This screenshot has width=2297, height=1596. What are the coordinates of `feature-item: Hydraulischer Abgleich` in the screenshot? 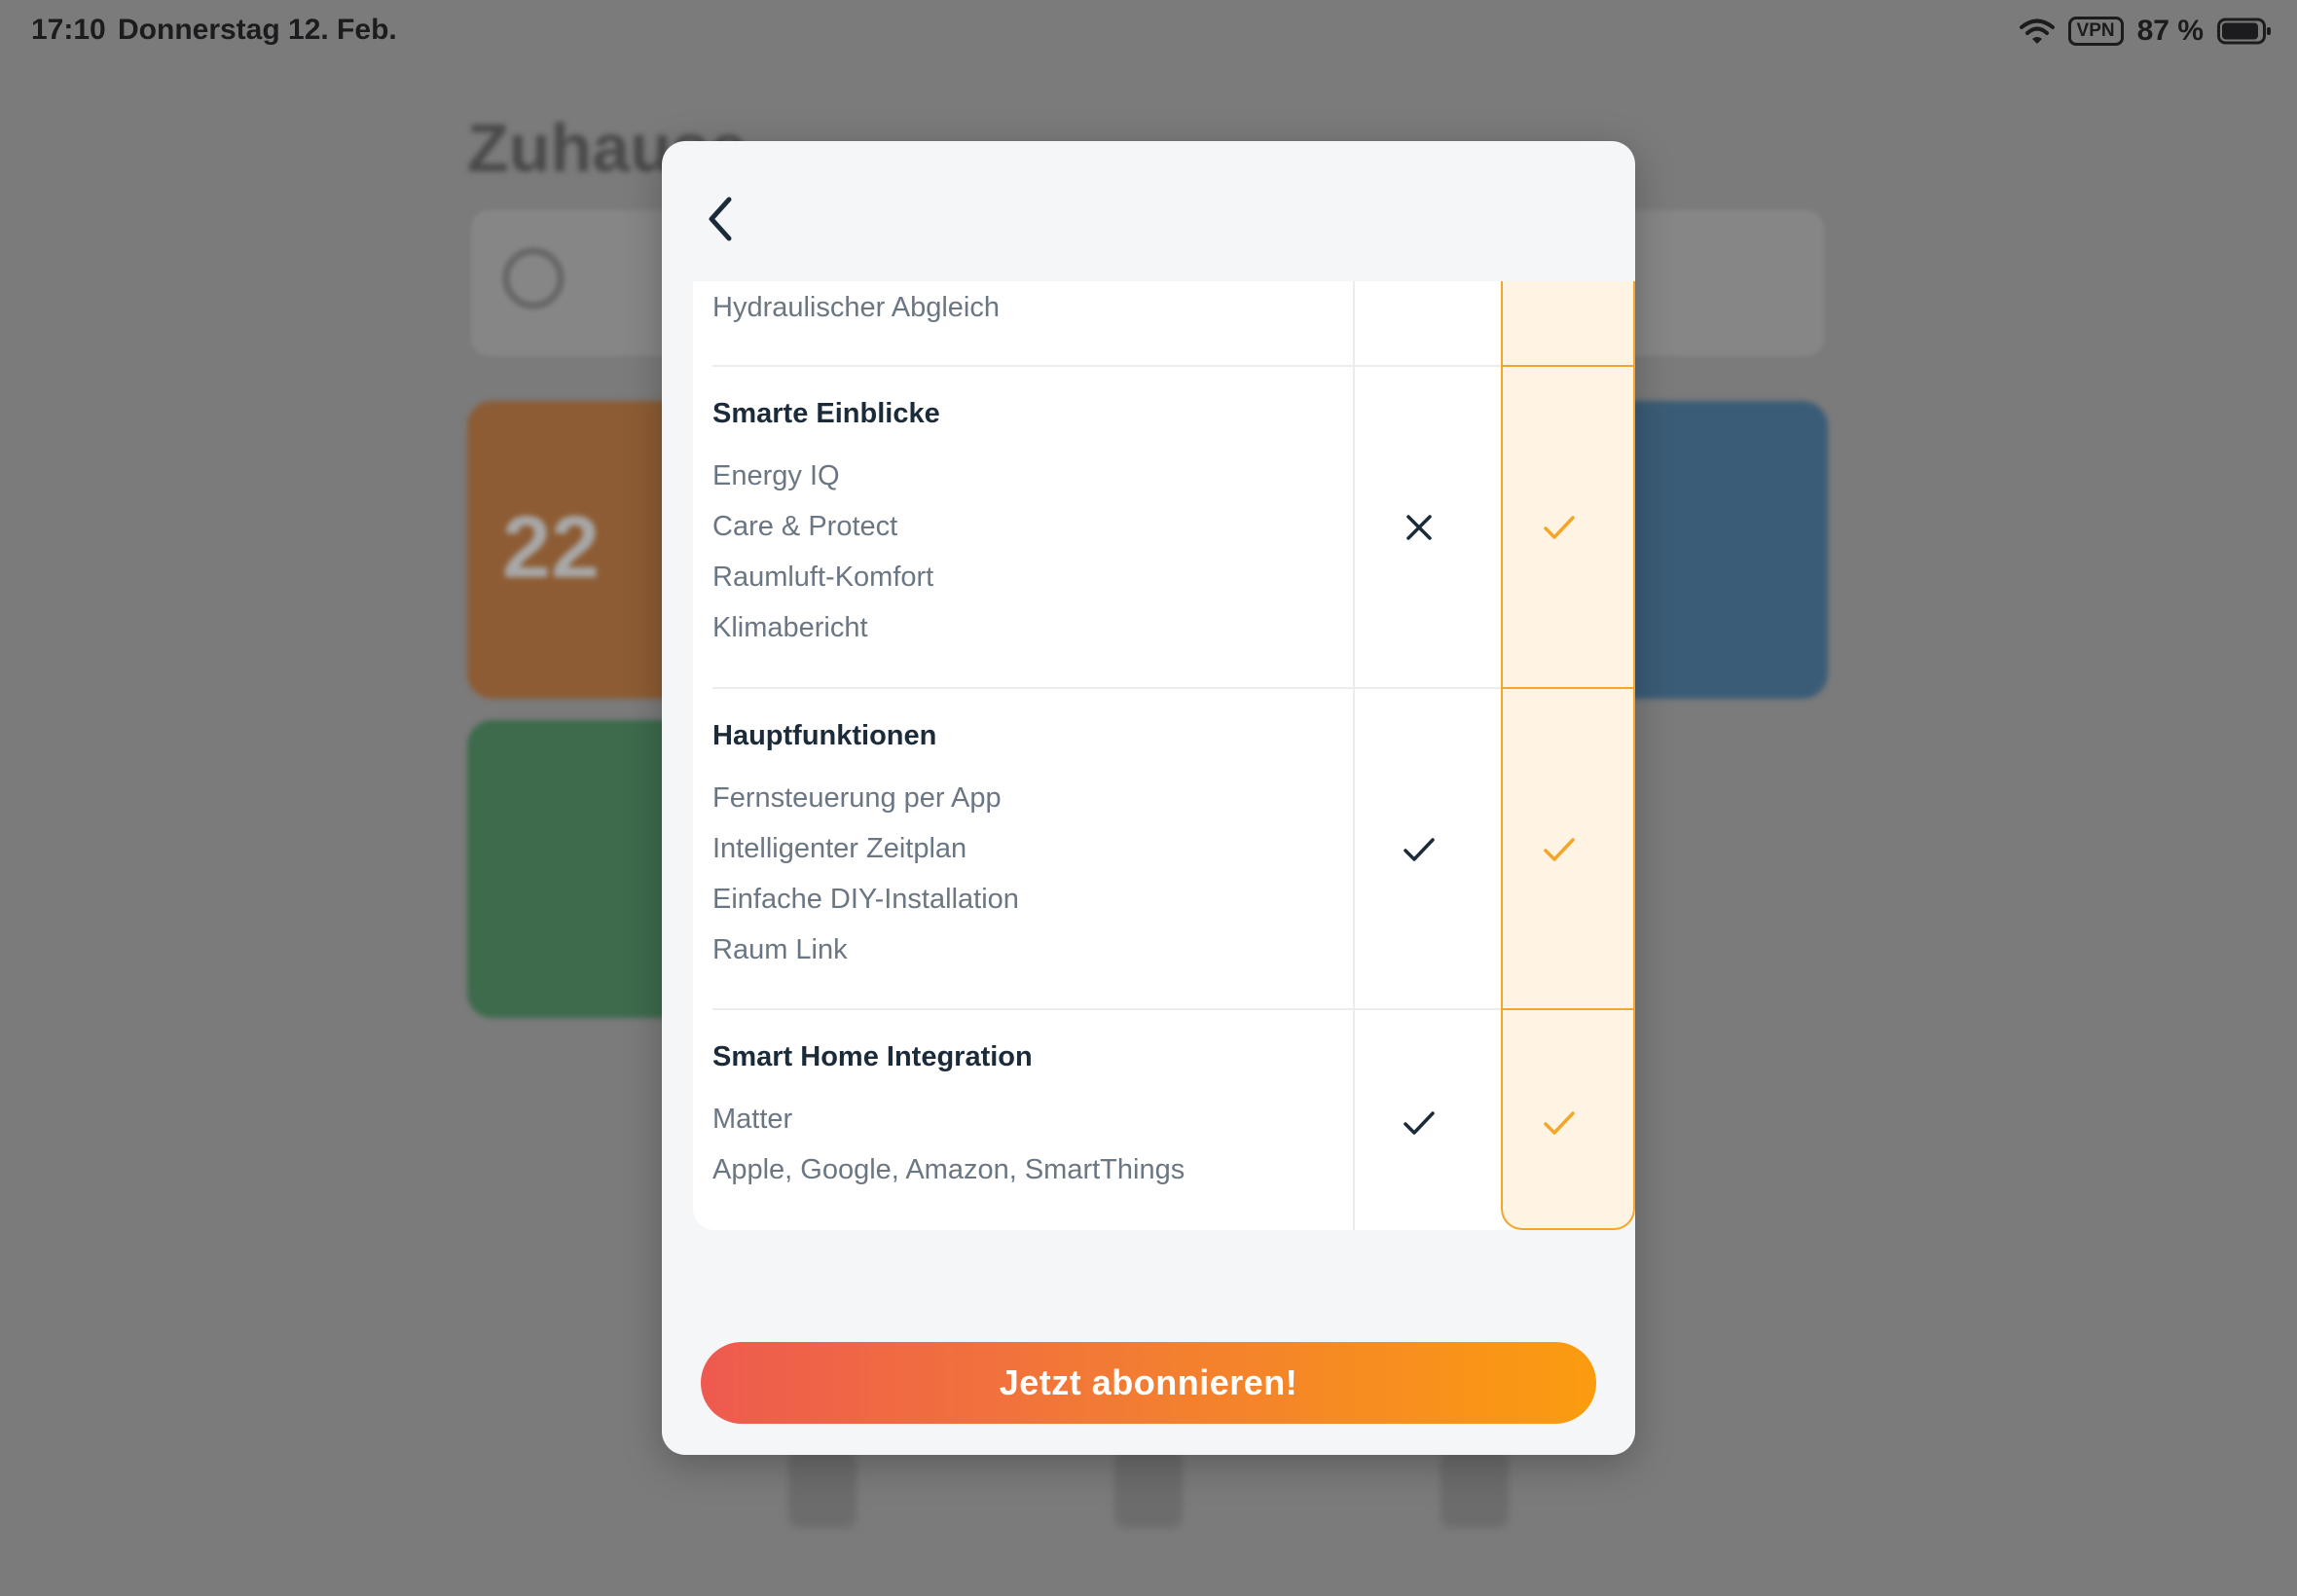 It's located at (856, 308).